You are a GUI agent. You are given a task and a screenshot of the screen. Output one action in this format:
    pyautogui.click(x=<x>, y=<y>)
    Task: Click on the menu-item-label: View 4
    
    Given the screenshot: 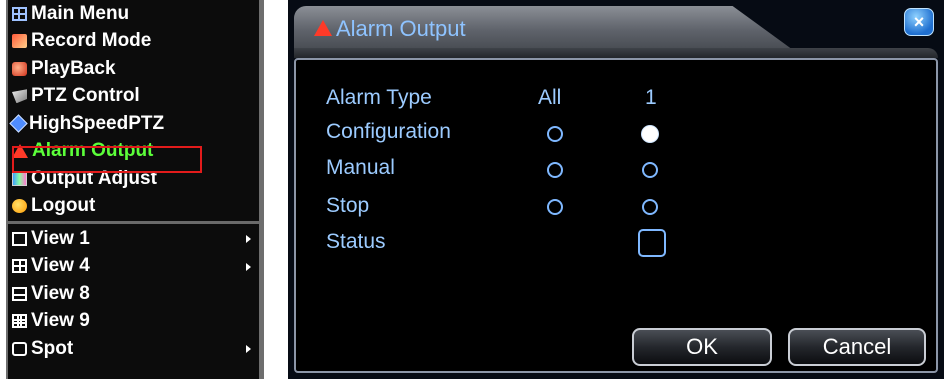 What is the action you would take?
    pyautogui.click(x=60, y=266)
    